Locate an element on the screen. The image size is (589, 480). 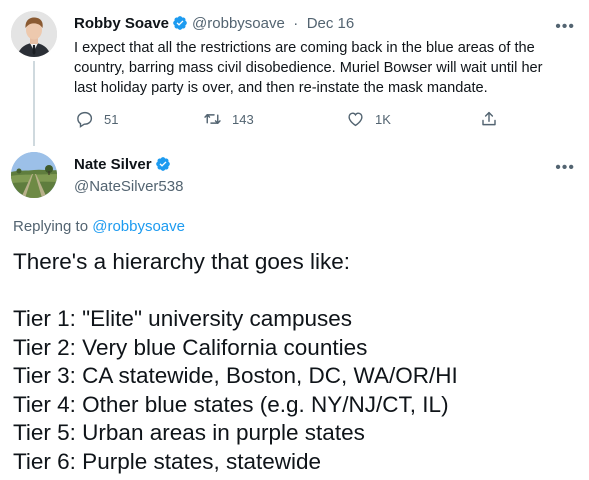
replying-to-prefix: Replying to is located at coordinates (51, 226).